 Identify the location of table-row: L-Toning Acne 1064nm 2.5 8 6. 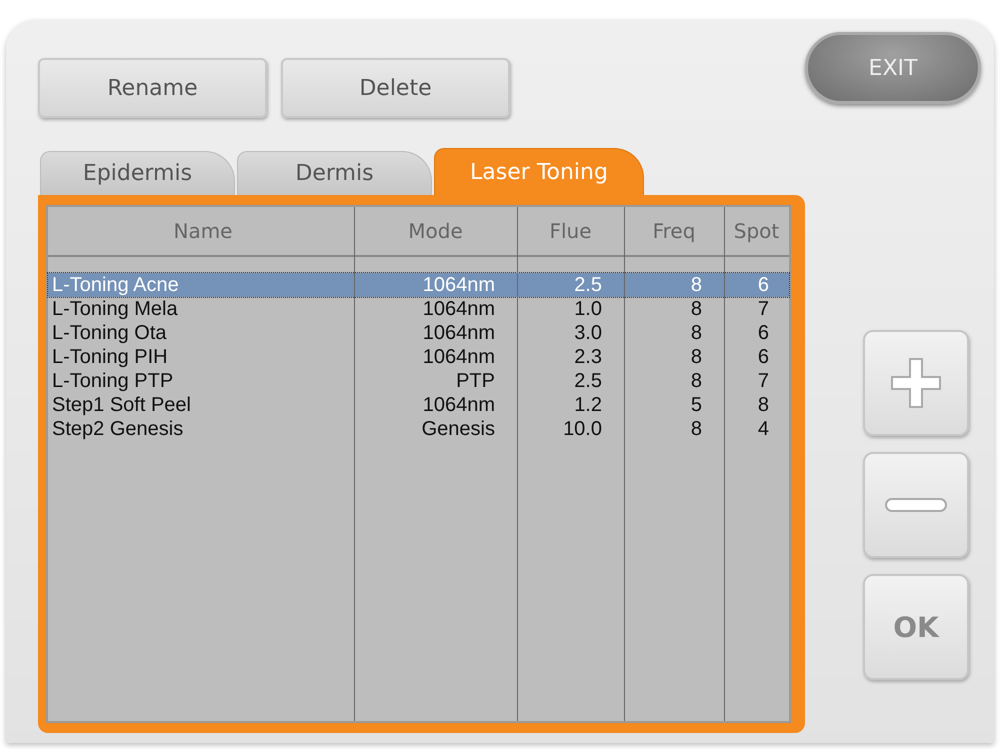
(418, 285).